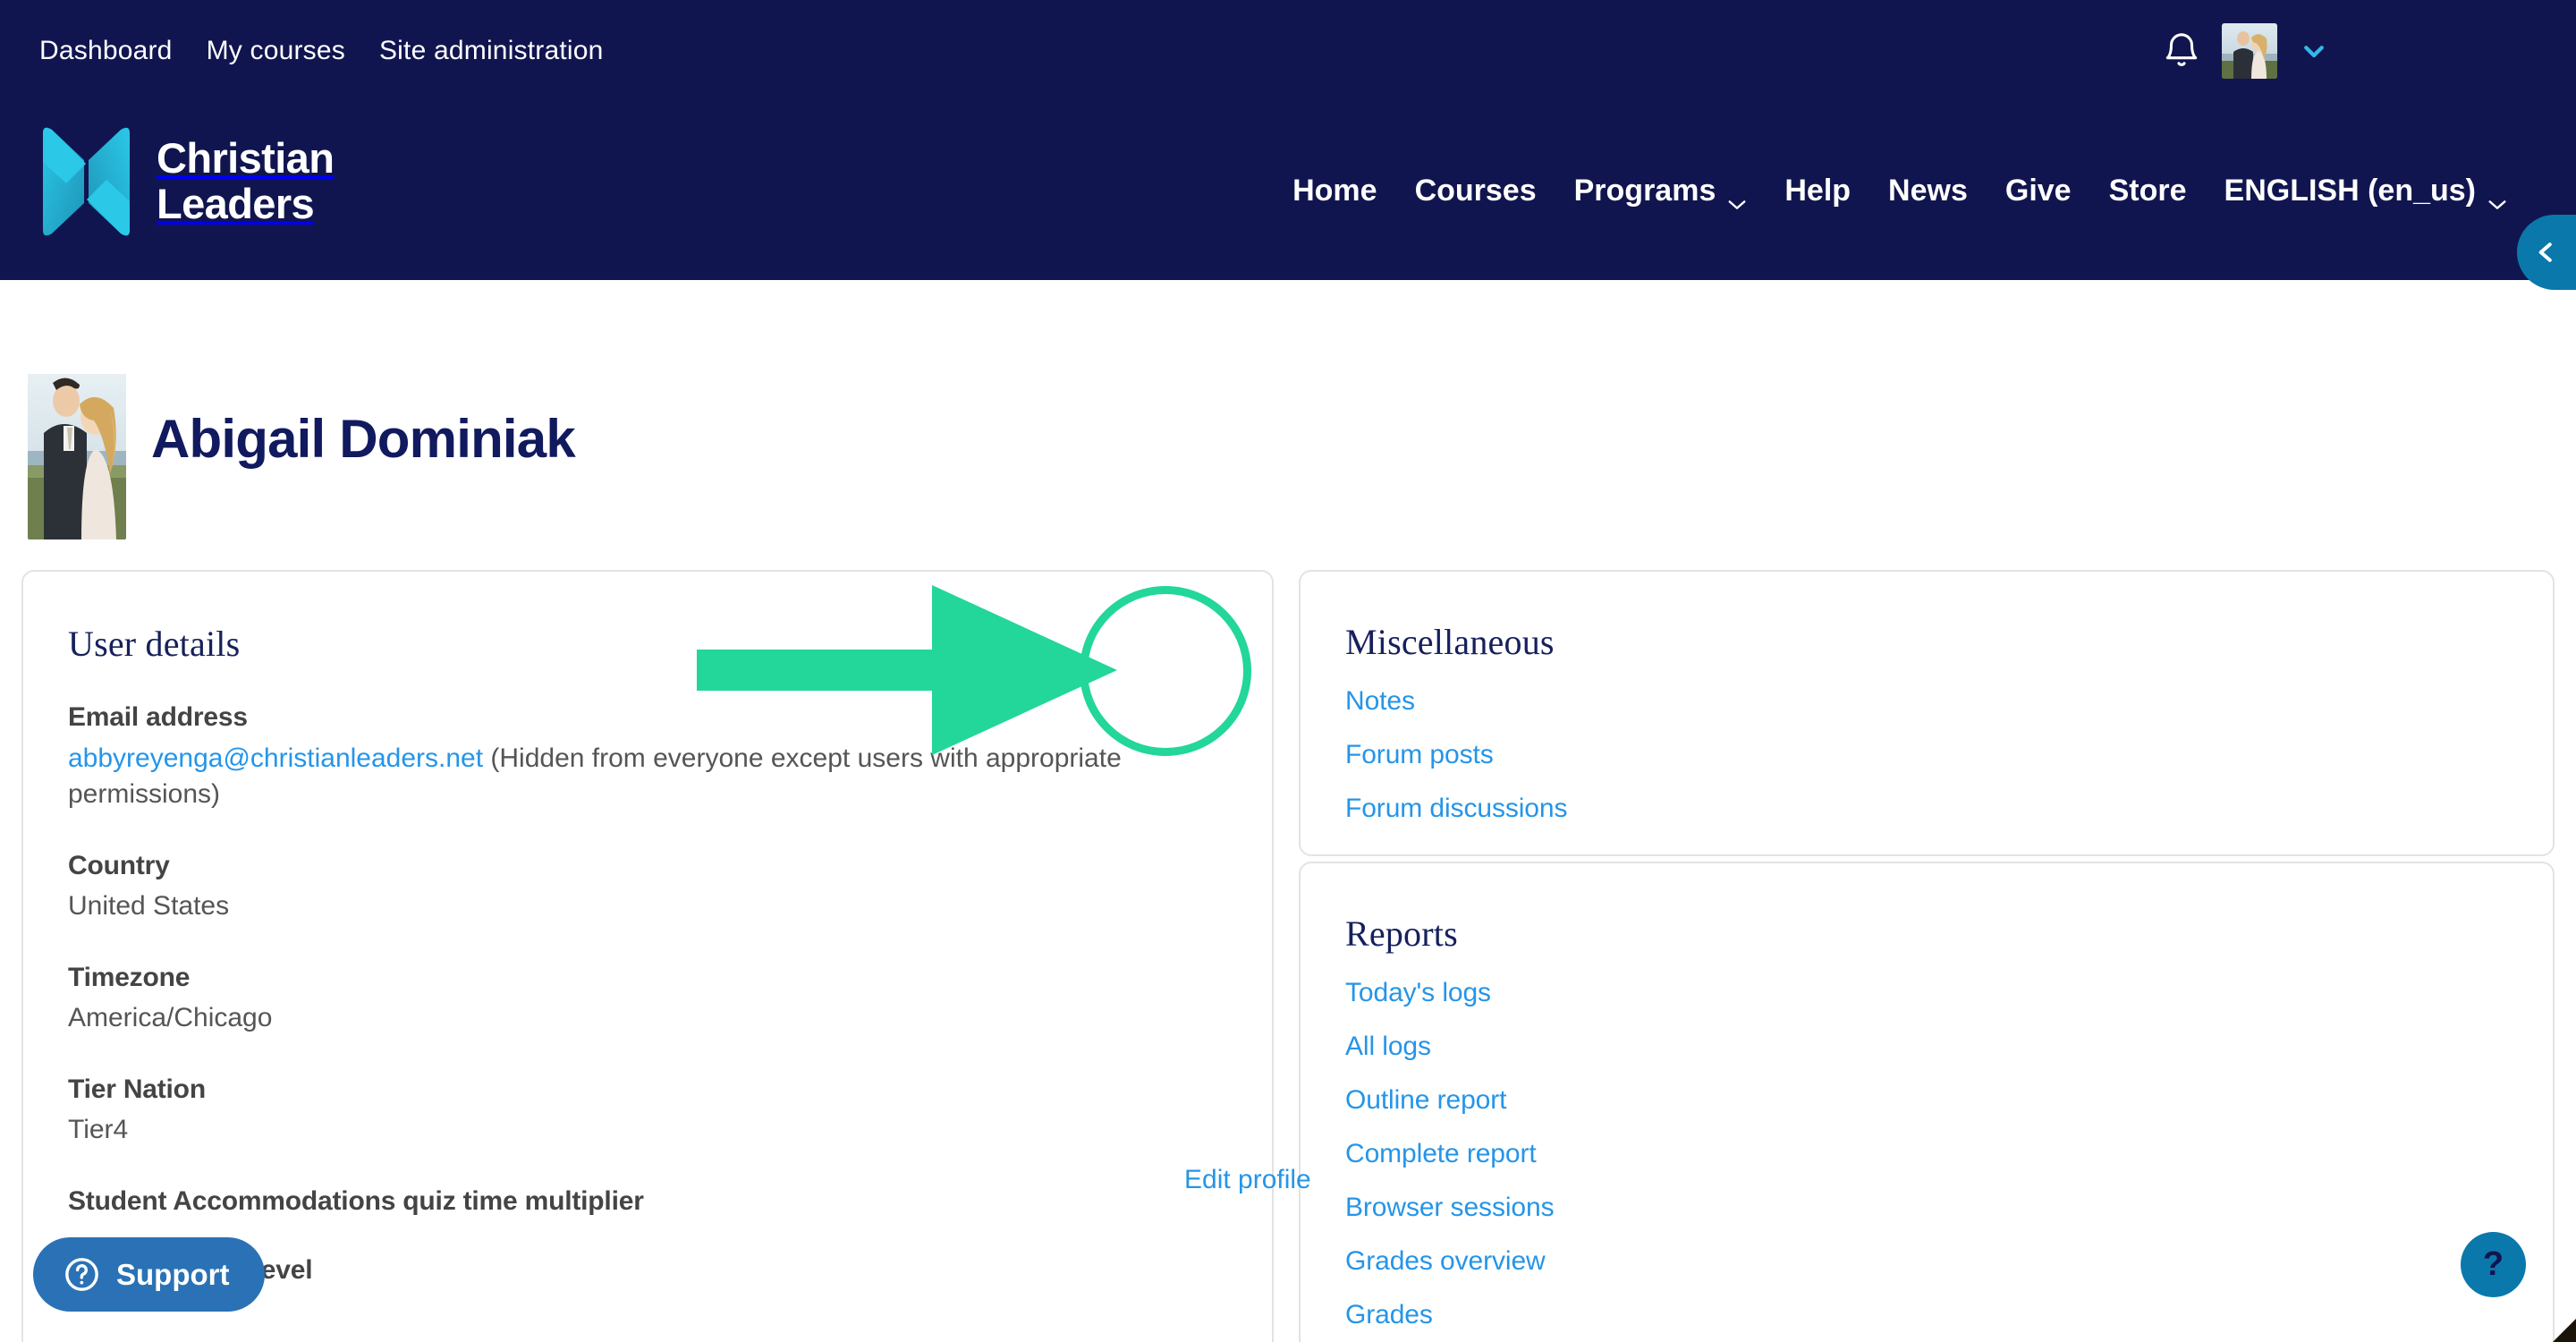  Describe the element at coordinates (363, 439) in the screenshot. I see `page-title: Abigail Dominiak` at that location.